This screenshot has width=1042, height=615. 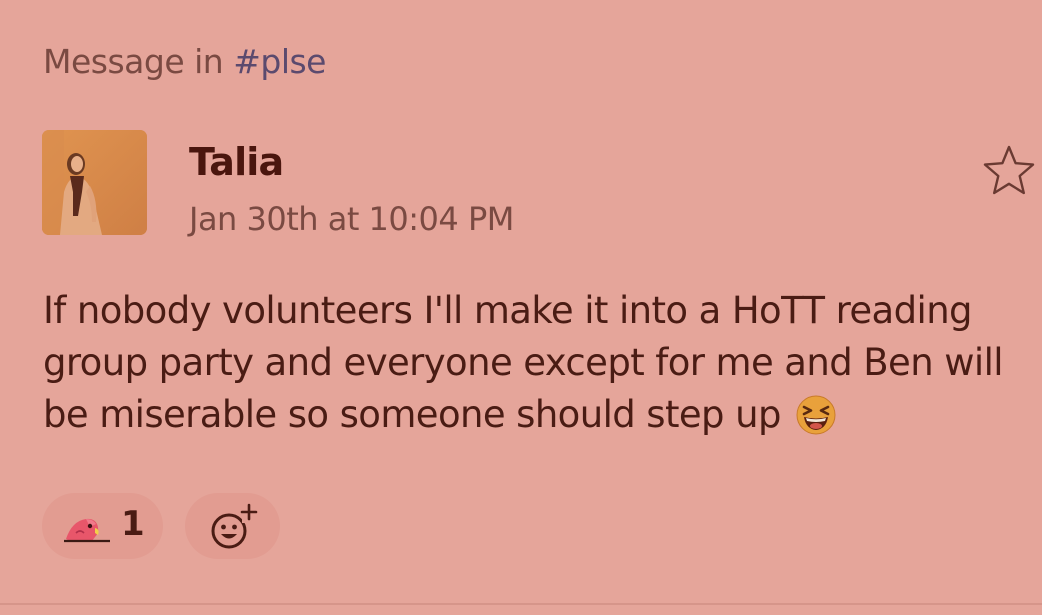 I want to click on divider, so click(x=521, y=604).